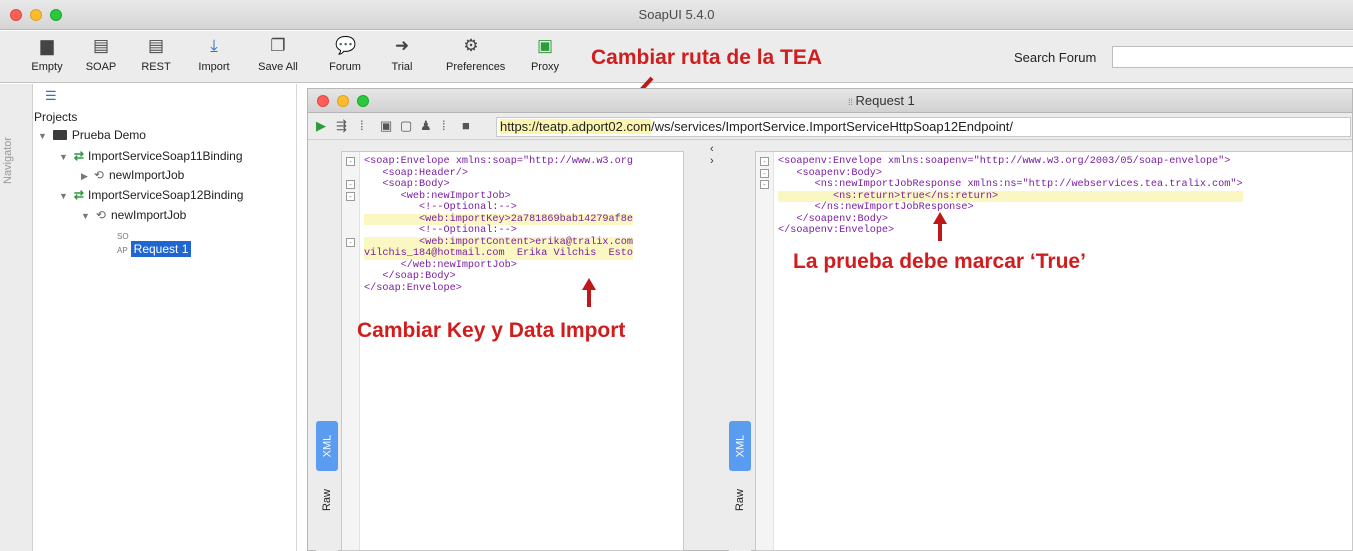 The width and height of the screenshot is (1353, 551). What do you see at coordinates (323, 101) in the screenshot?
I see `close-request-button` at bounding box center [323, 101].